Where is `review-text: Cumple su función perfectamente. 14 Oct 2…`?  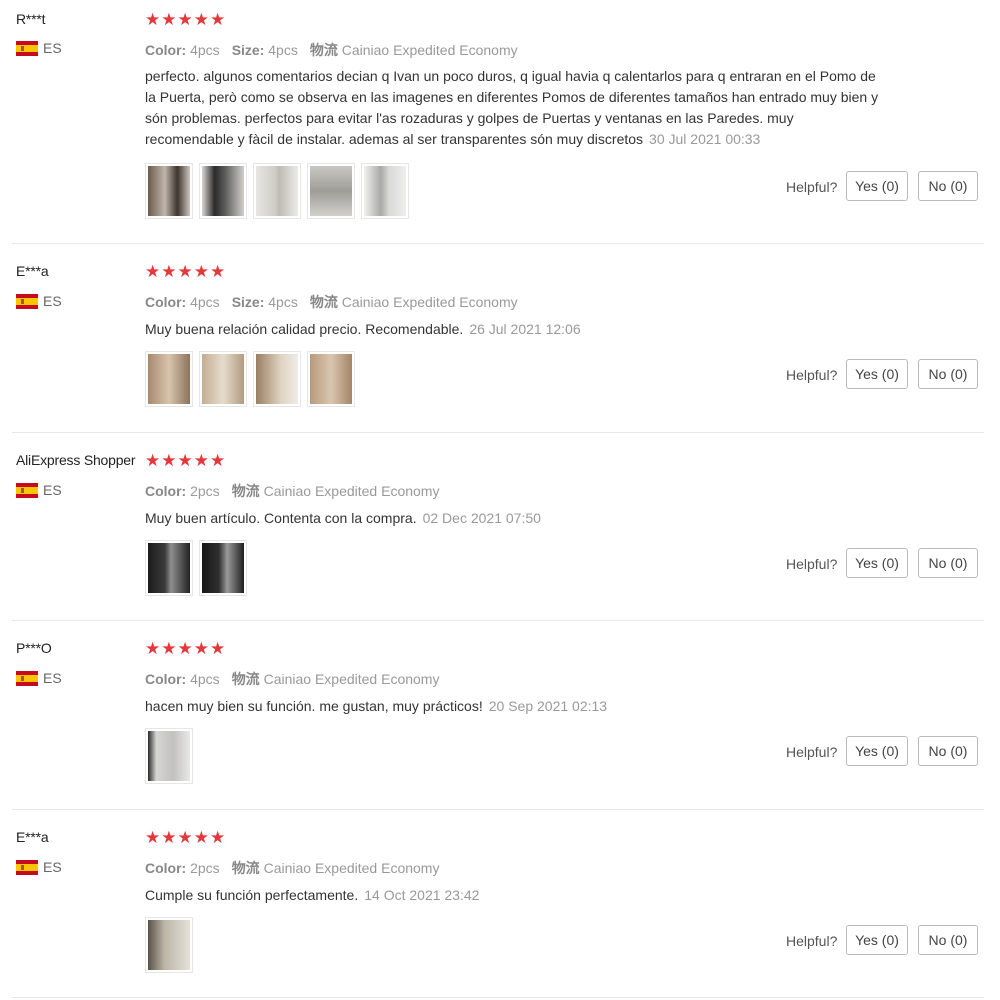 review-text: Cumple su función perfectamente. 14 Oct 2… is located at coordinates (515, 895).